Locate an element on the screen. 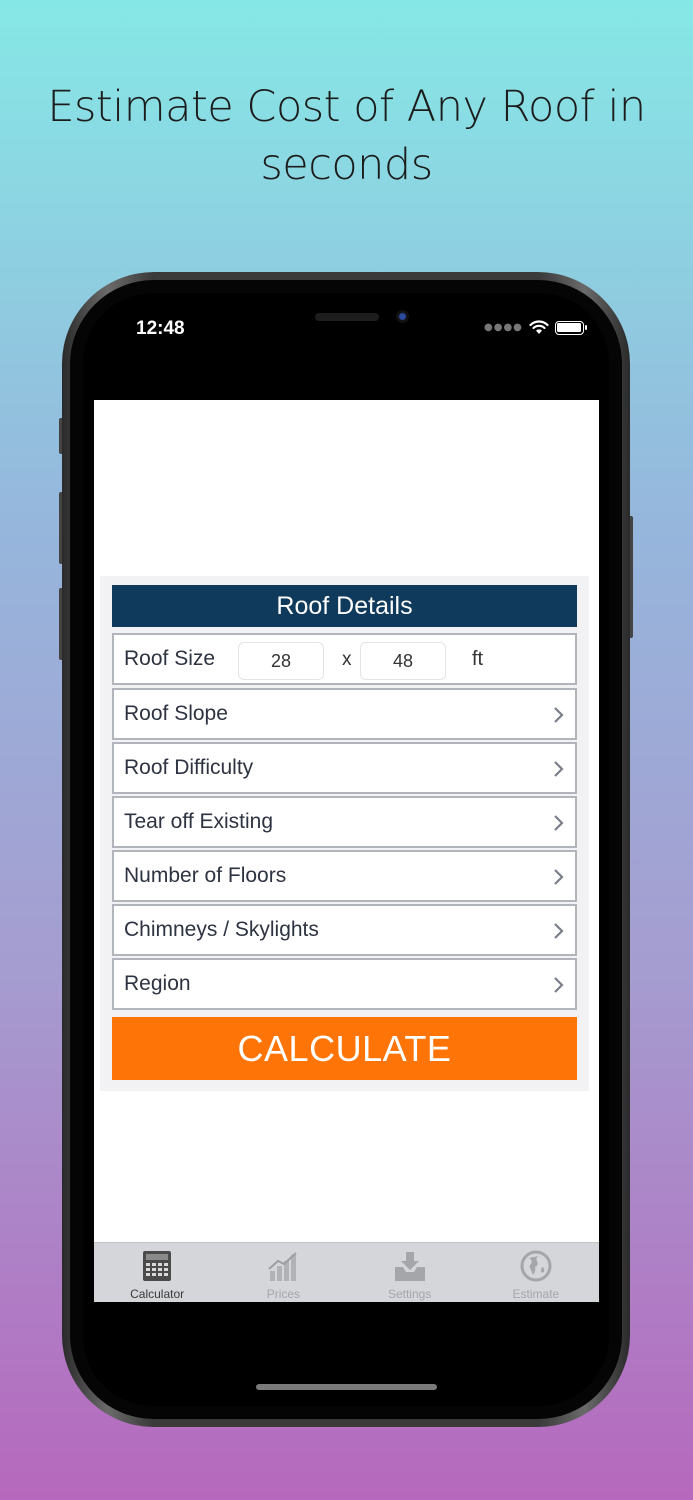 The height and width of the screenshot is (1500, 693). tab-prices-label: Prices is located at coordinates (283, 1294).